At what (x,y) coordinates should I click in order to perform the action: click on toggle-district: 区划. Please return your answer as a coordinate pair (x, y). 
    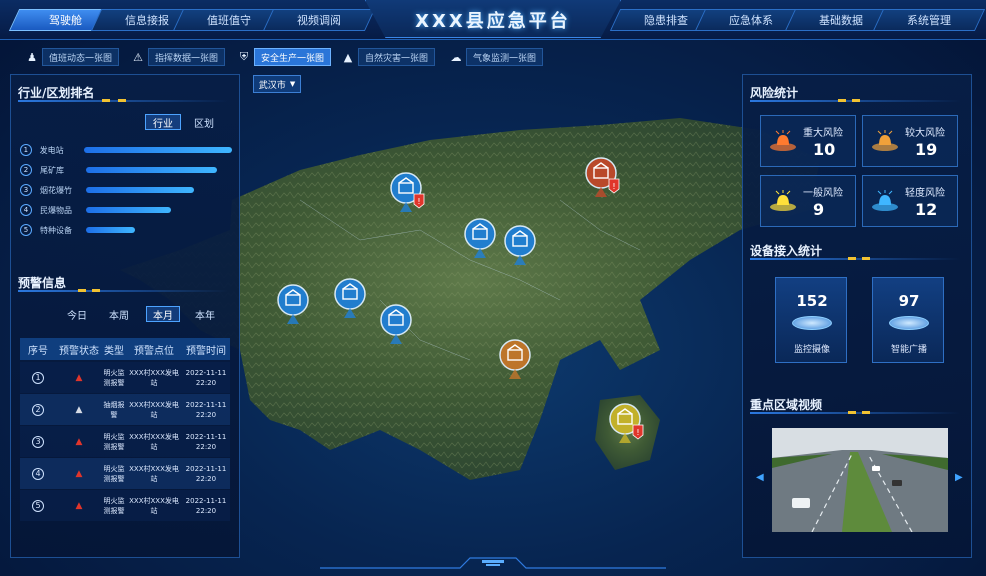
    Looking at the image, I should click on (204, 122).